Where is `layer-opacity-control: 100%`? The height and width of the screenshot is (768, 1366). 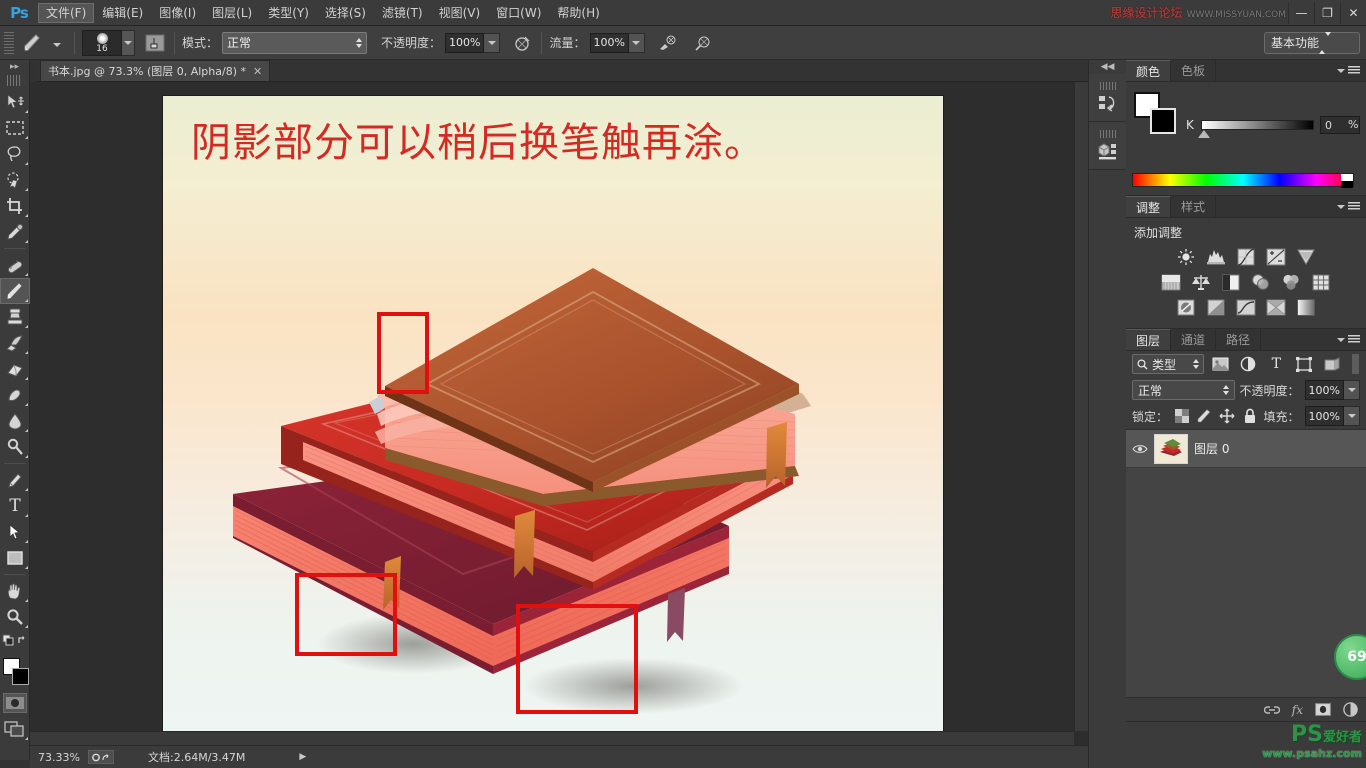 layer-opacity-control: 100% is located at coordinates (1332, 390).